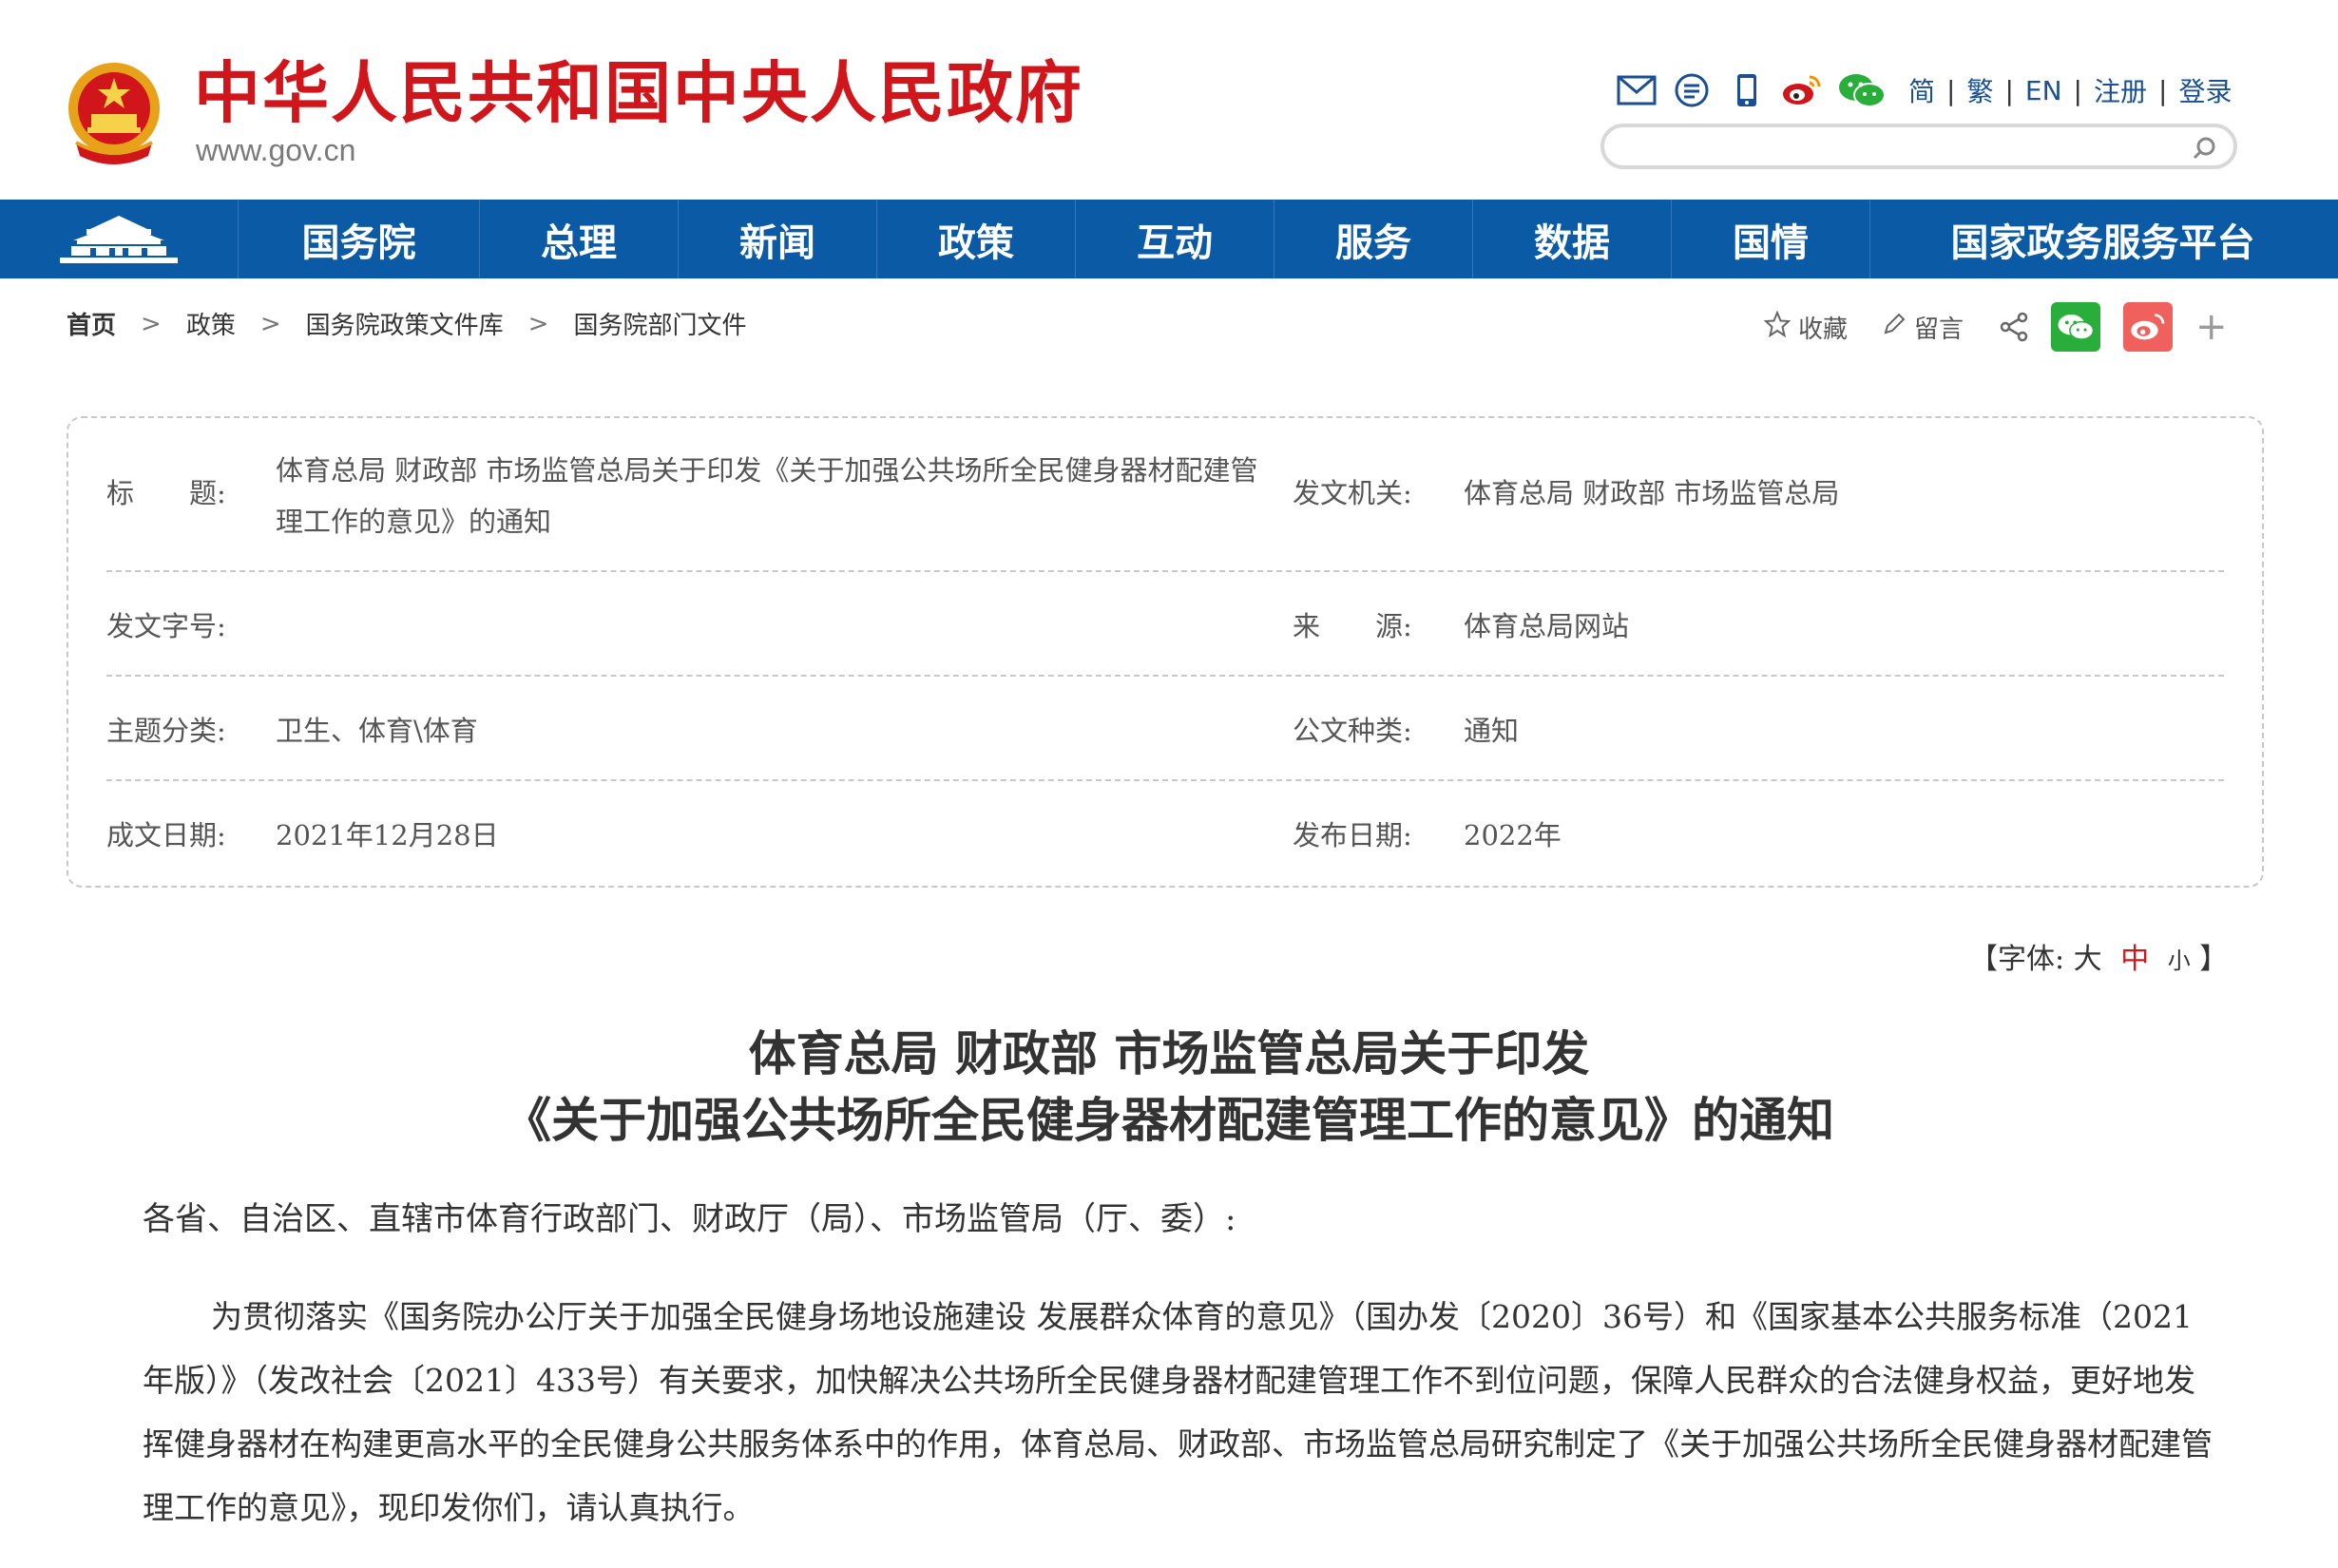  Describe the element at coordinates (2205, 148) in the screenshot. I see `search-icon` at that location.